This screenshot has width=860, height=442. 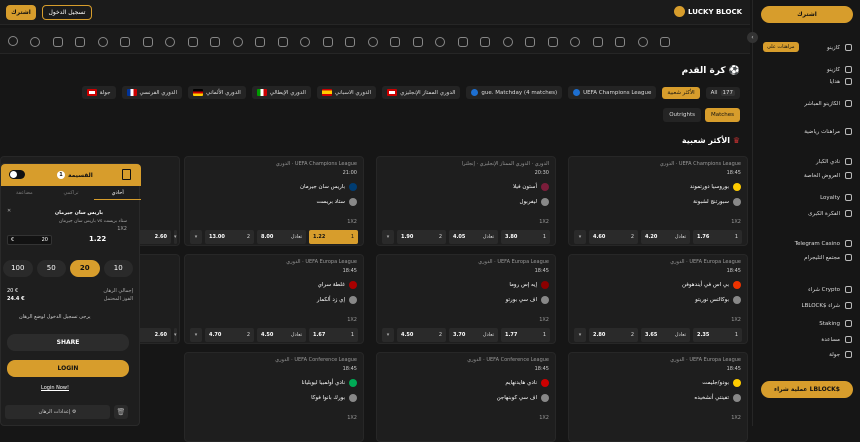 I want to click on quick-stake-10: 10, so click(x=118, y=268).